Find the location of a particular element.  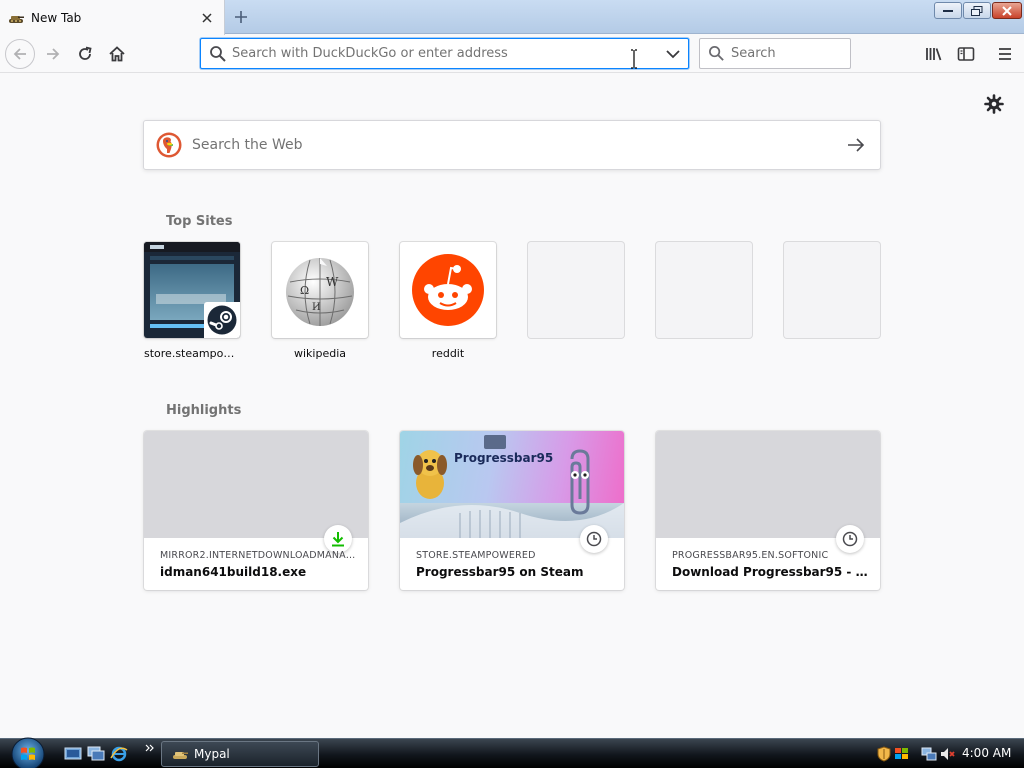

back-arrow-icon is located at coordinates (19, 54).